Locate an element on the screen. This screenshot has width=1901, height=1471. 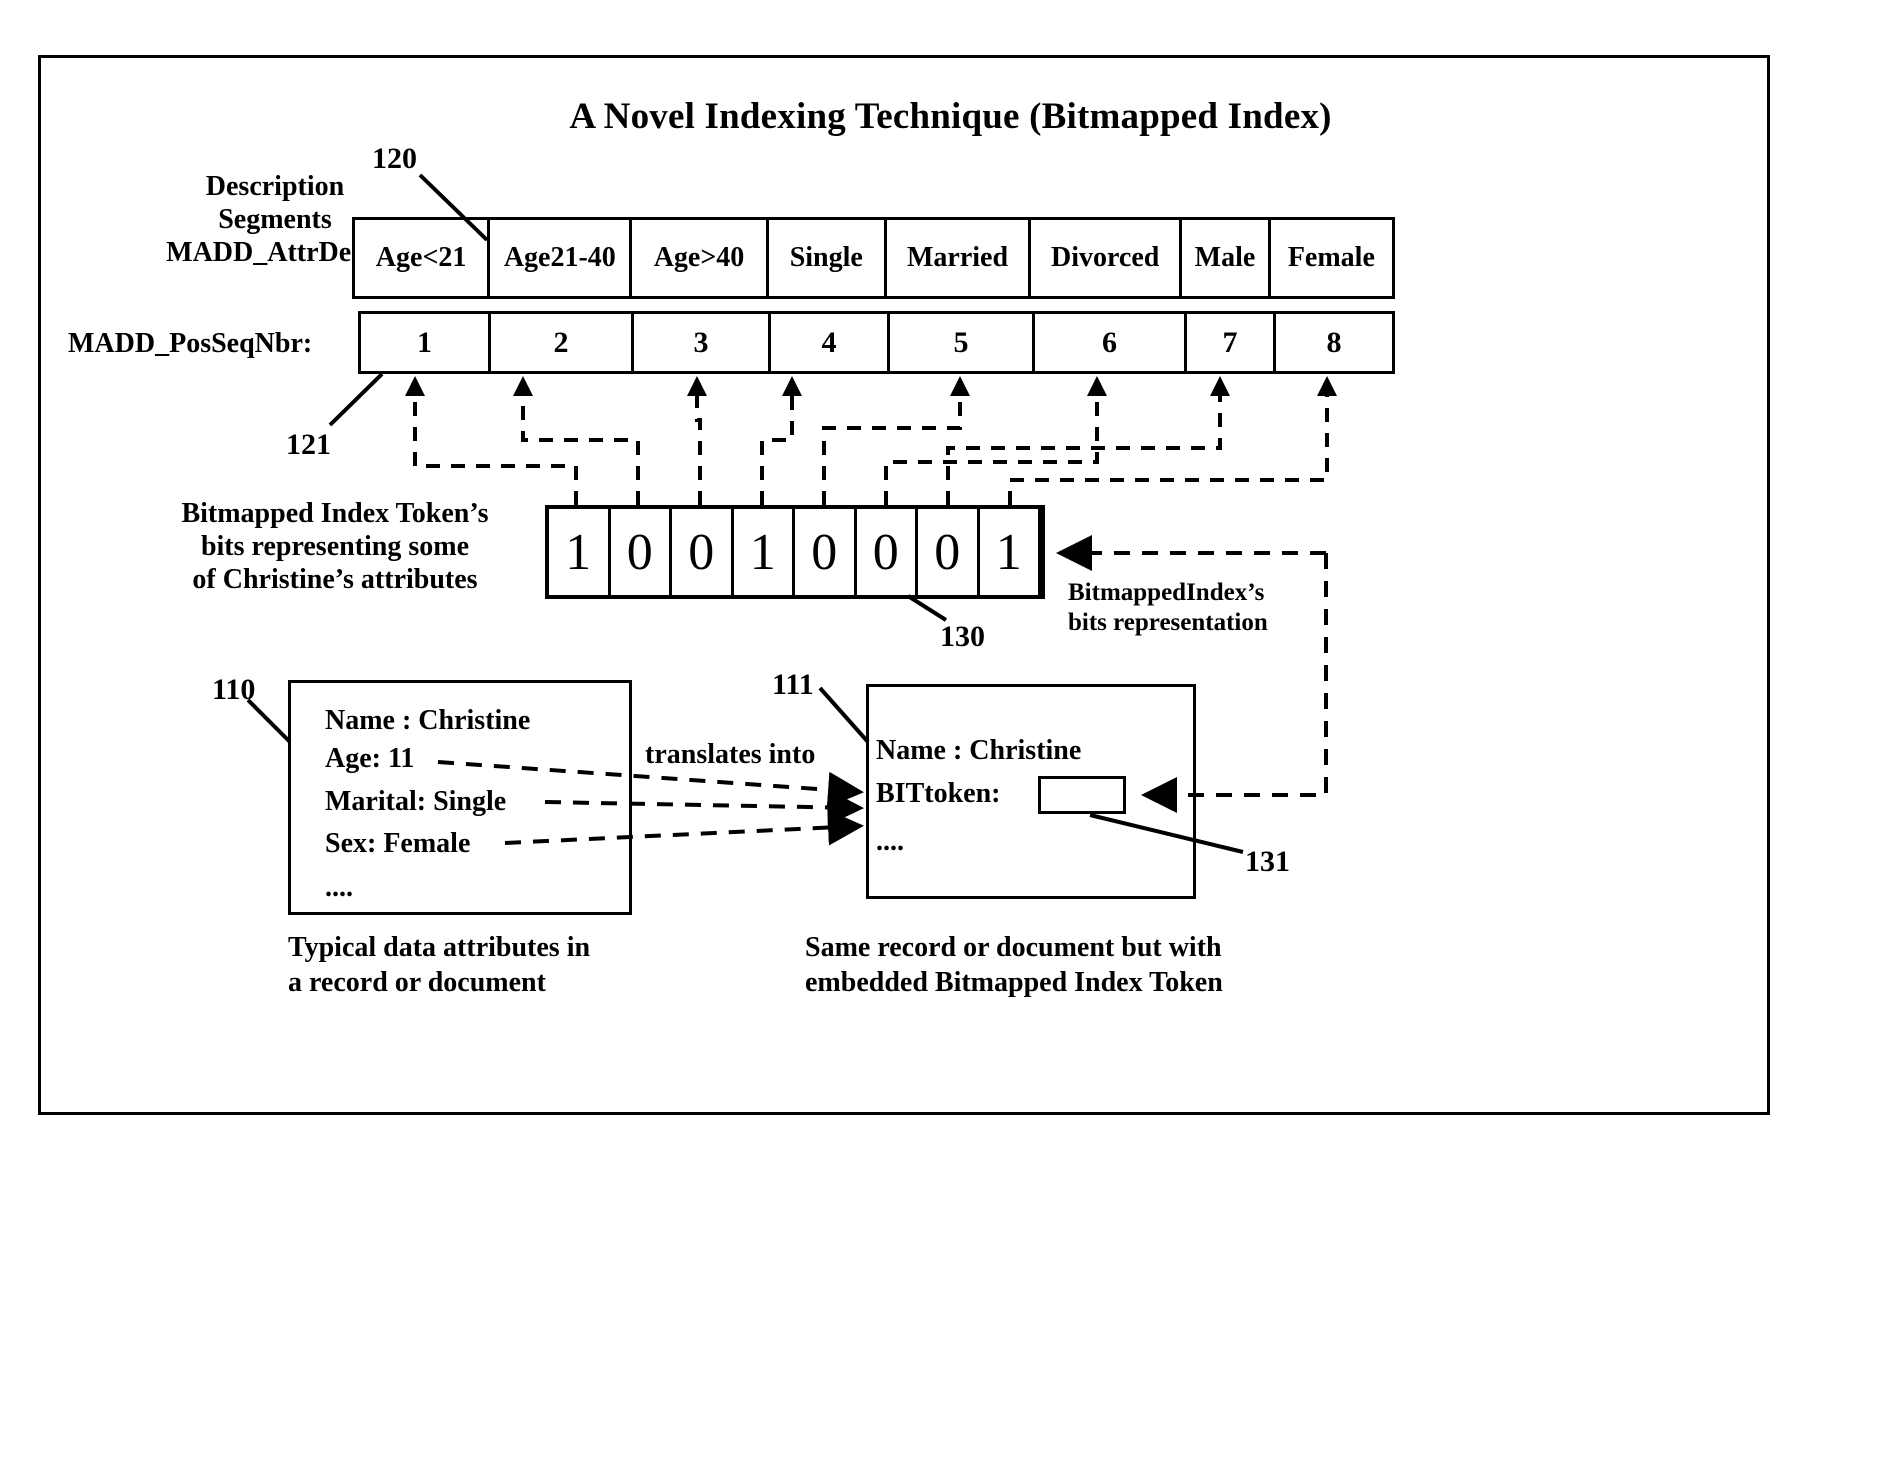
attr-desc-cell: Age>40 is located at coordinates (700, 258).